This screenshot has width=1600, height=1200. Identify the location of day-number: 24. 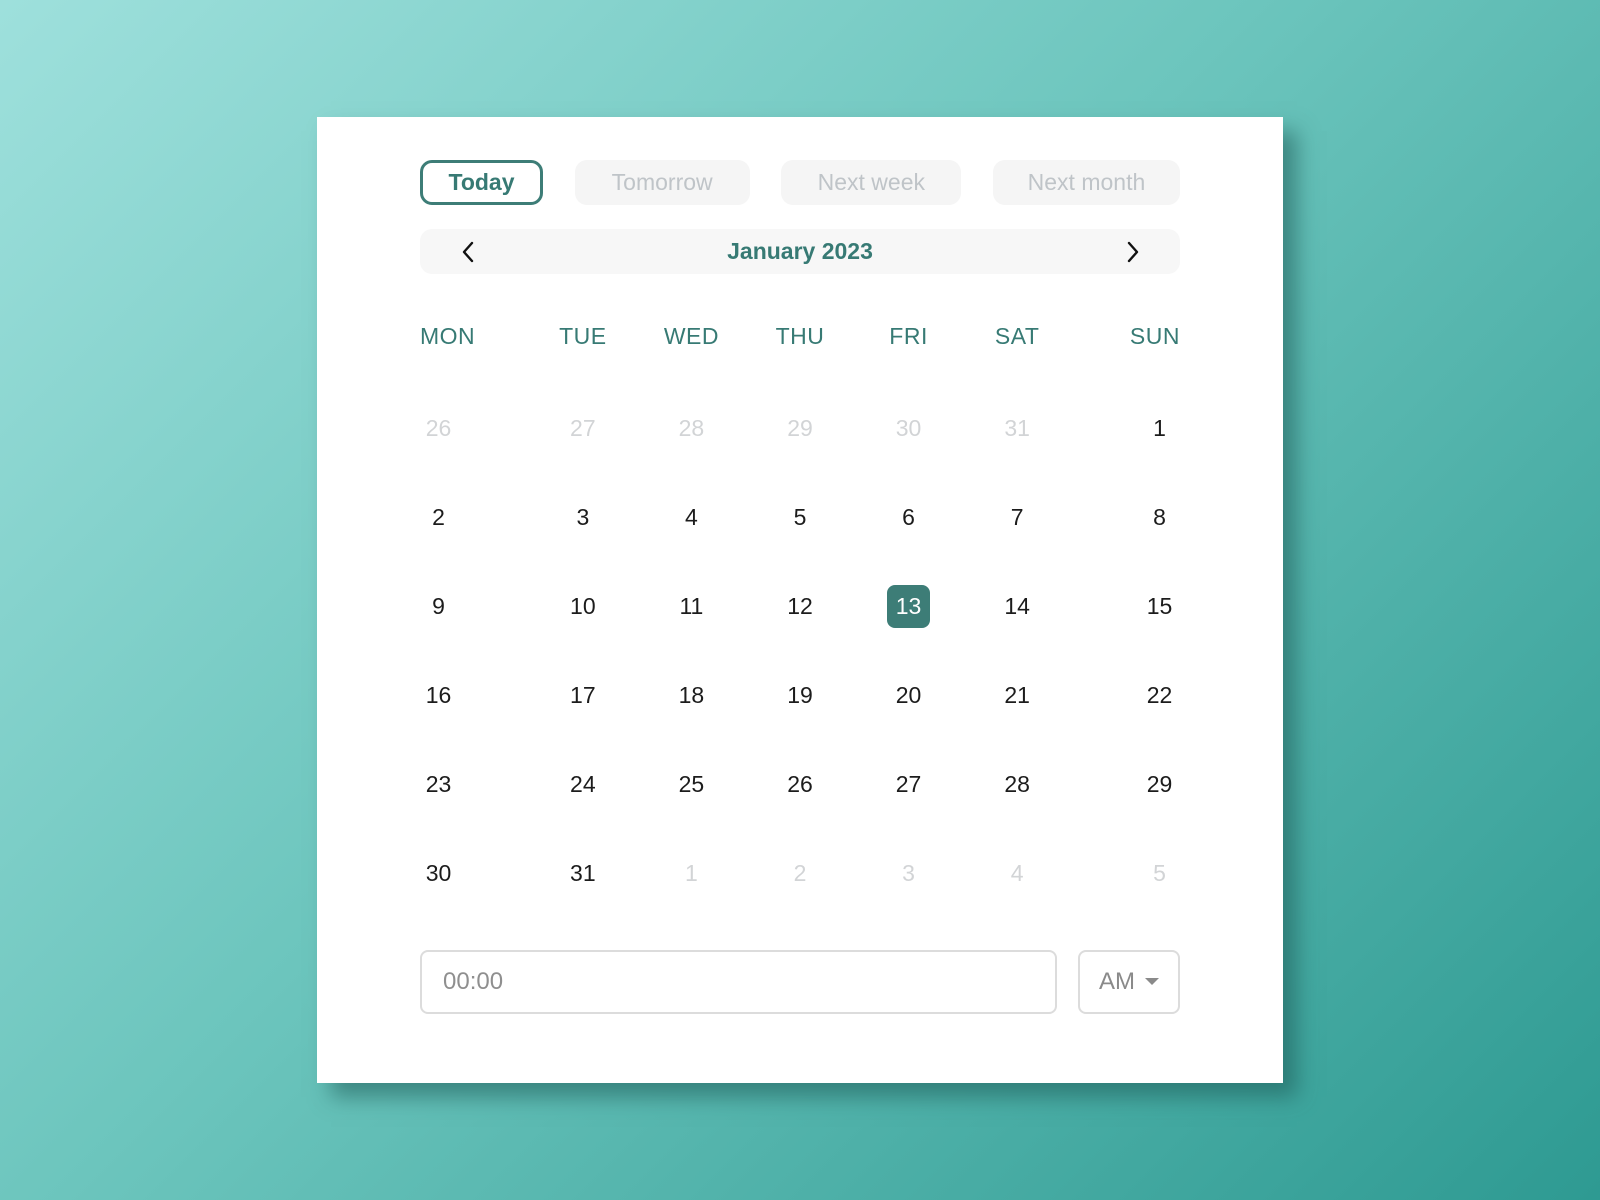
(583, 784).